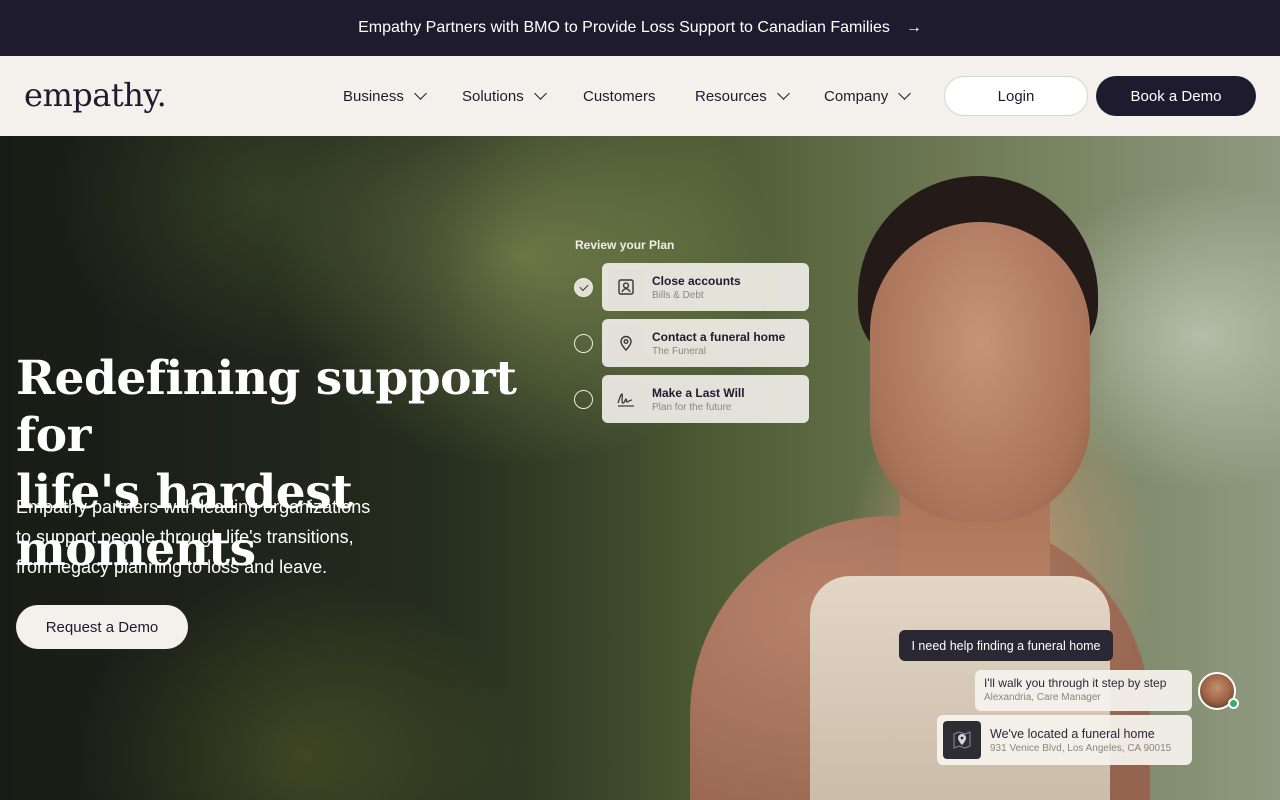  Describe the element at coordinates (625, 245) in the screenshot. I see `plan-label: Review your Plan` at that location.